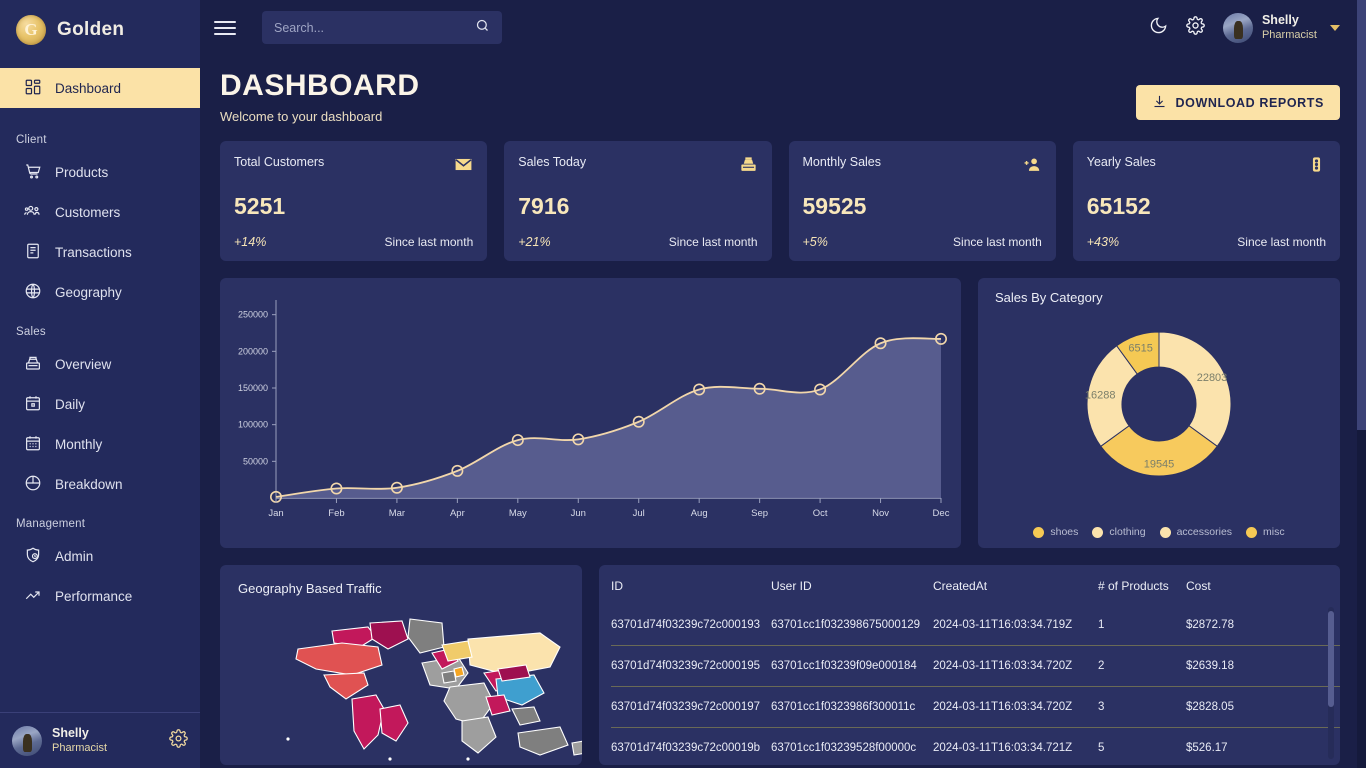 Image resolution: width=1366 pixels, height=768 pixels. I want to click on page-scrollbar, so click(1361, 384).